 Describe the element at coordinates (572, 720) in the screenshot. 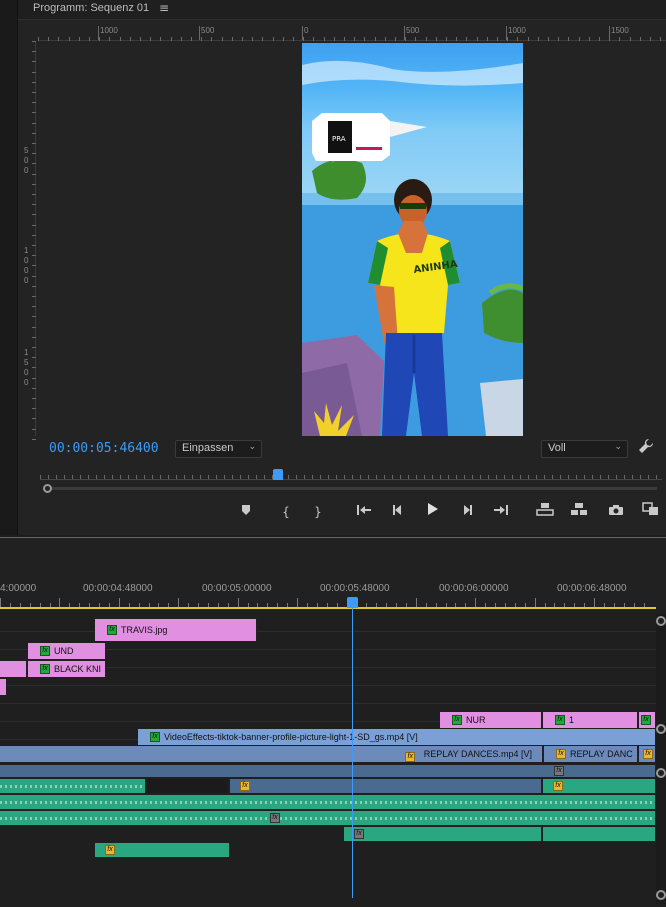

I see `clip-label: 1` at that location.